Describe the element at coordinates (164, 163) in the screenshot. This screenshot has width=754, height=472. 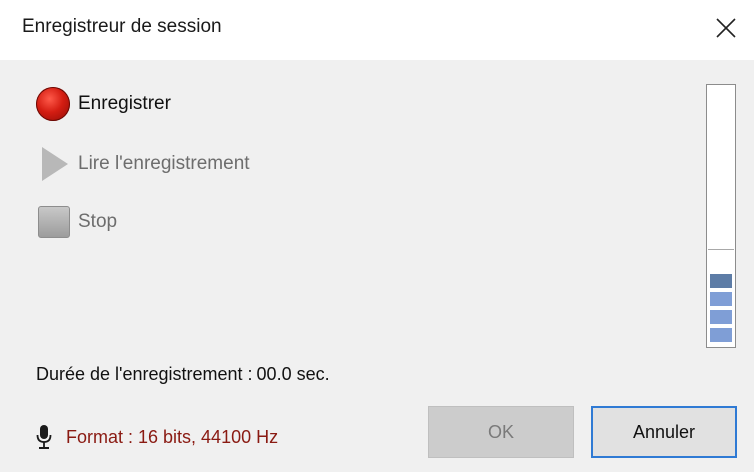
I see `play-label: Lire l'enregistrement` at that location.